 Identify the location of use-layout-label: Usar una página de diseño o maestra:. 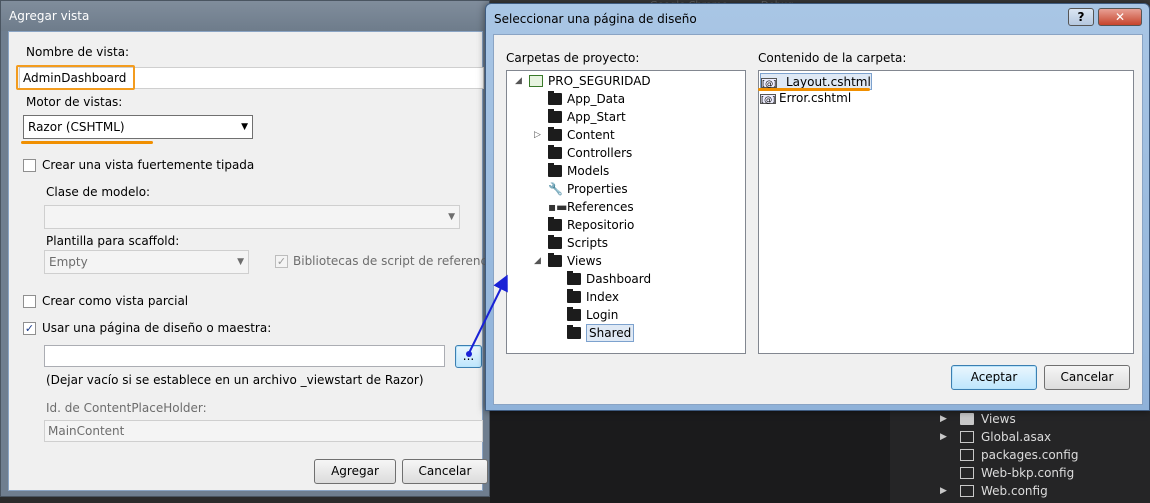
(157, 328).